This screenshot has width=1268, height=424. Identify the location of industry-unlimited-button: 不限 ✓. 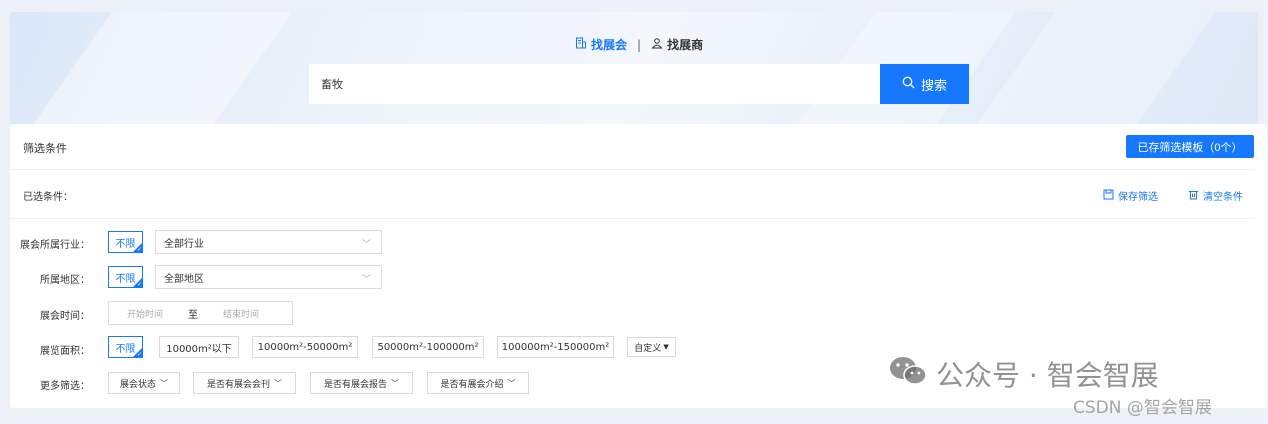
(125, 242).